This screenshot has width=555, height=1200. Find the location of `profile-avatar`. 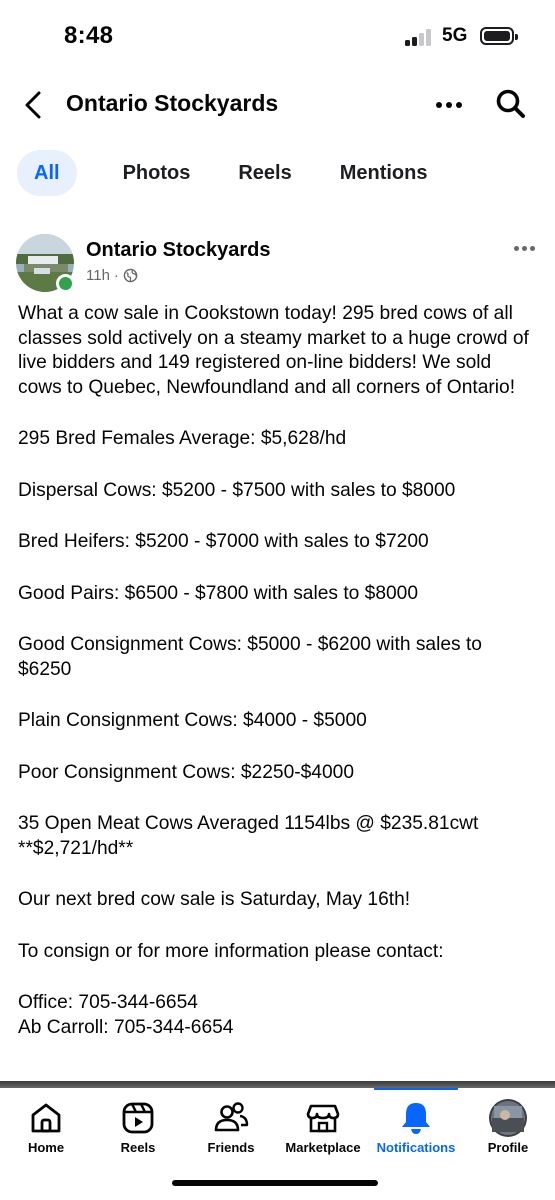

profile-avatar is located at coordinates (508, 1118).